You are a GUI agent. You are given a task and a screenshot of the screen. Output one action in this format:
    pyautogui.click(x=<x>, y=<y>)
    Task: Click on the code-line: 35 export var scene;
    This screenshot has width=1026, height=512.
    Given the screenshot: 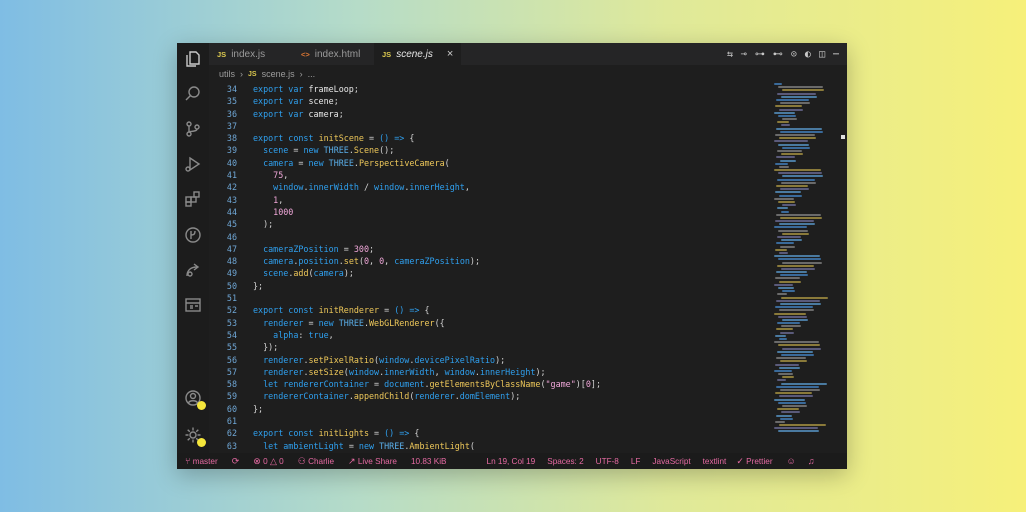 What is the action you would take?
    pyautogui.click(x=489, y=101)
    